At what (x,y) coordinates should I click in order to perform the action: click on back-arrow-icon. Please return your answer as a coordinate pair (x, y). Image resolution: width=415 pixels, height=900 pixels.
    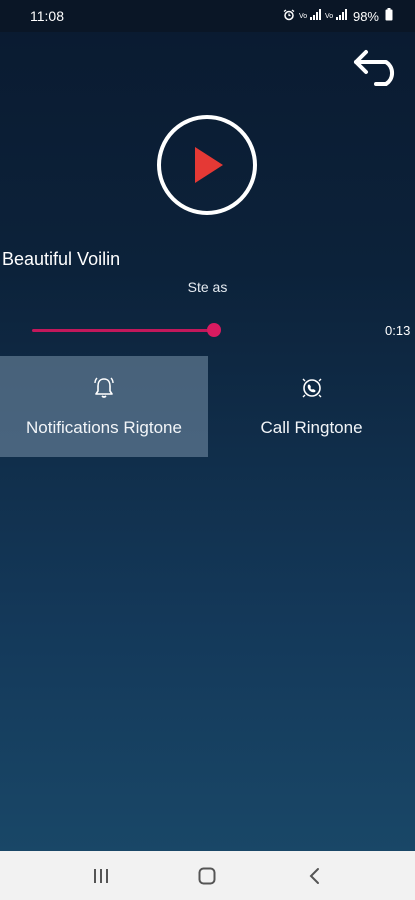
    Looking at the image, I should click on (374, 68).